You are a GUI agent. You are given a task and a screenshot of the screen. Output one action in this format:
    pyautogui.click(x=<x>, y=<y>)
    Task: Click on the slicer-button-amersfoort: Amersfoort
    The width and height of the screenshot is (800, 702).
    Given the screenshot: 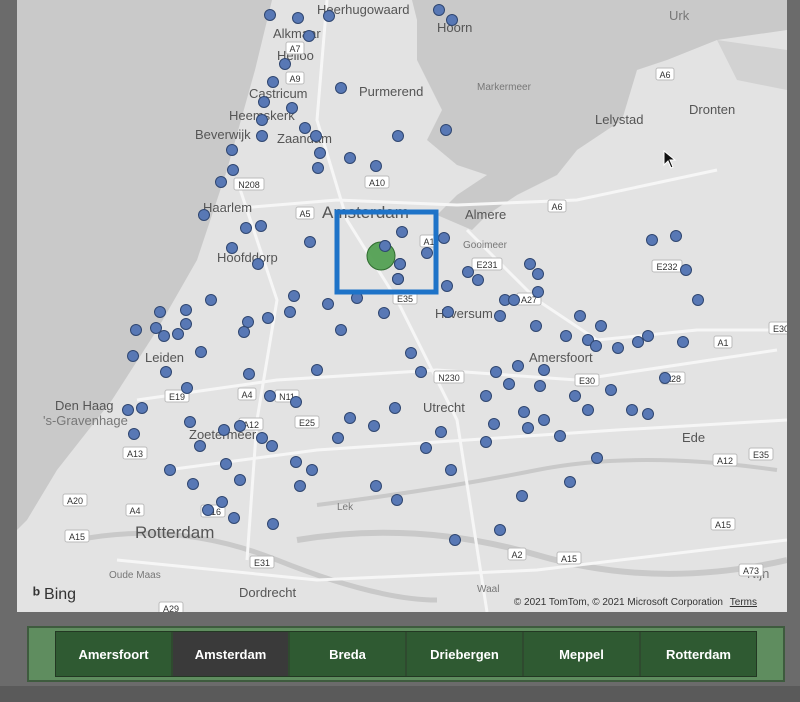 What is the action you would take?
    pyautogui.click(x=113, y=654)
    